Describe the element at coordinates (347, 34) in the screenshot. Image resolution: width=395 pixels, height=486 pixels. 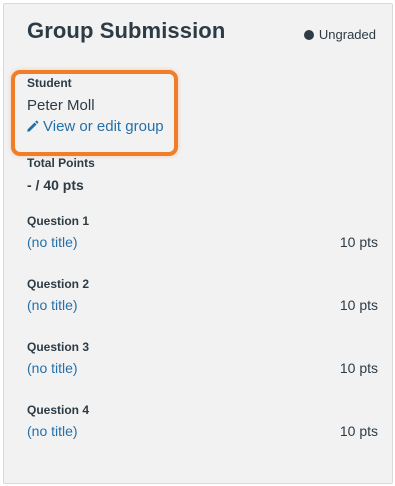
I see `status-text: Ungraded` at that location.